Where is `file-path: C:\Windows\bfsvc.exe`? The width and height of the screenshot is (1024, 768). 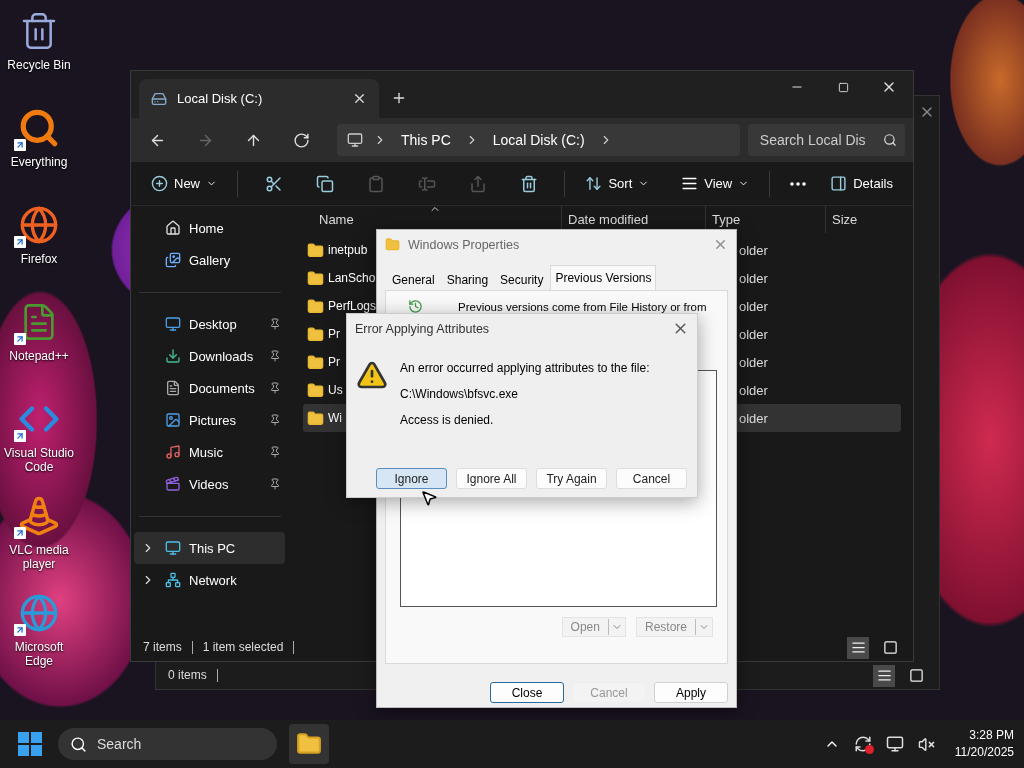 file-path: C:\Windows\bfsvc.exe is located at coordinates (460, 394).